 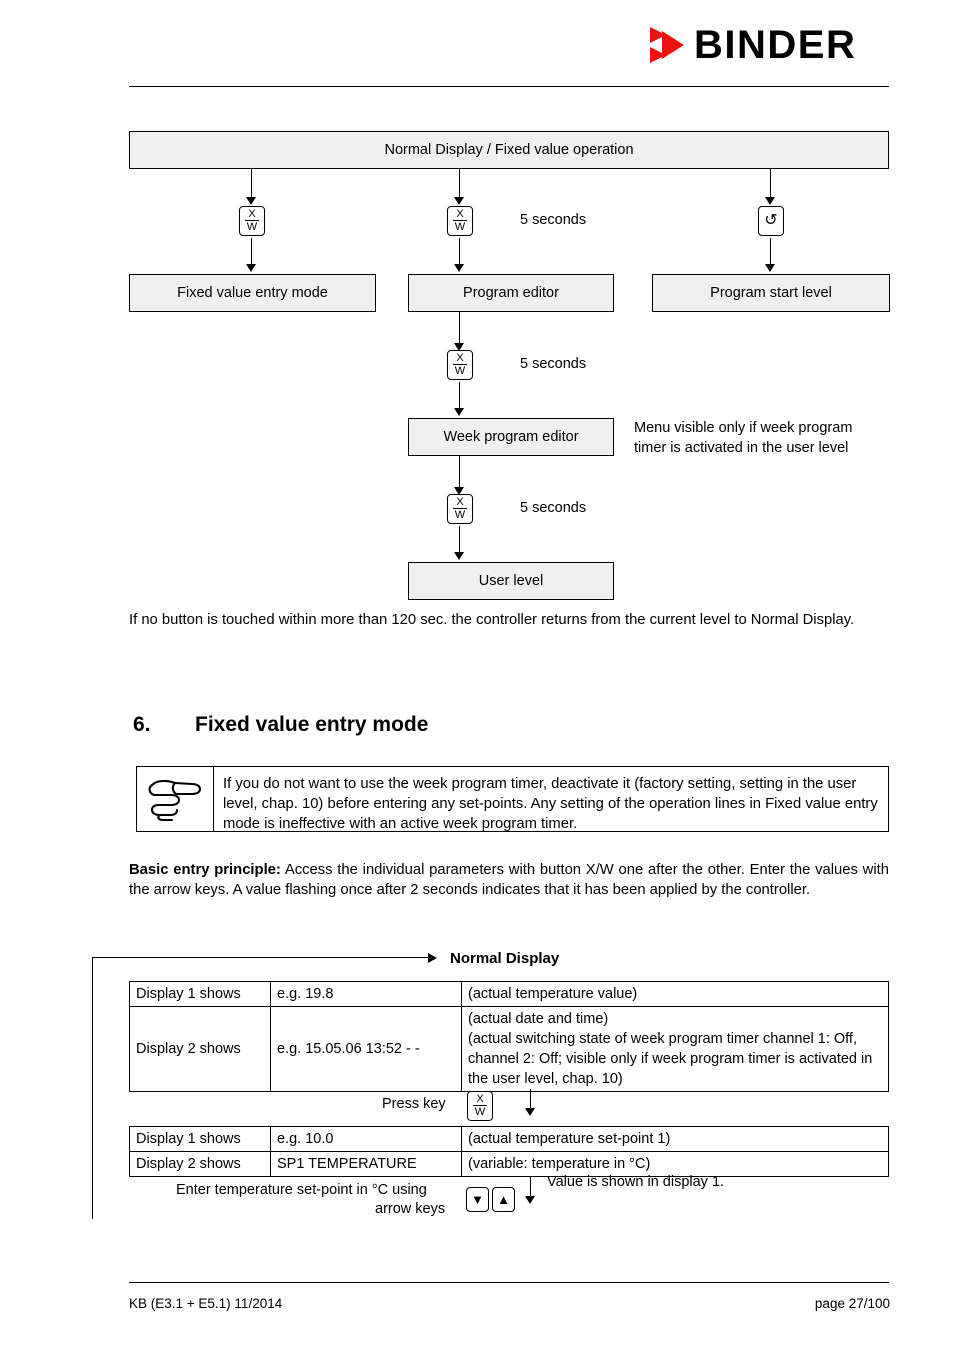 I want to click on footer-page-number: page 27/100, so click(x=852, y=1303).